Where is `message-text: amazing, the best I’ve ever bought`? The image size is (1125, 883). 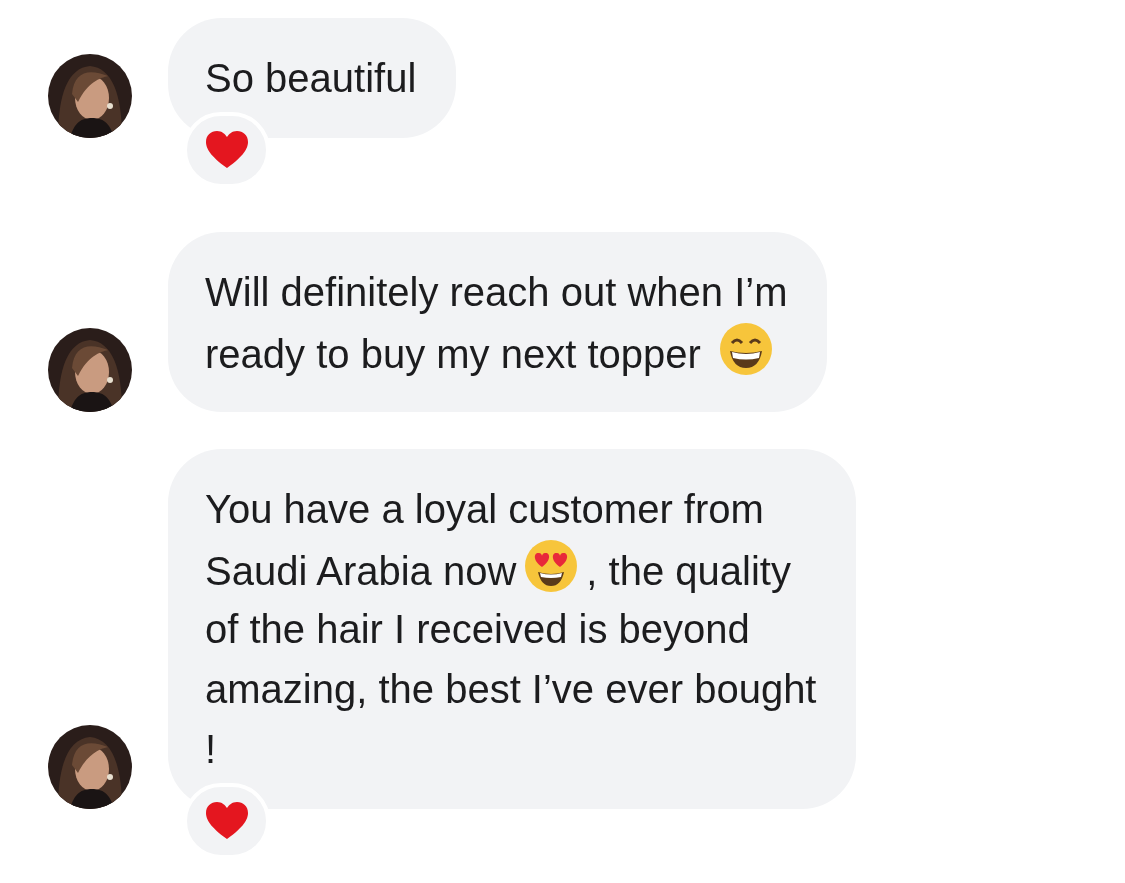 message-text: amazing, the best I’ve ever bought is located at coordinates (511, 689).